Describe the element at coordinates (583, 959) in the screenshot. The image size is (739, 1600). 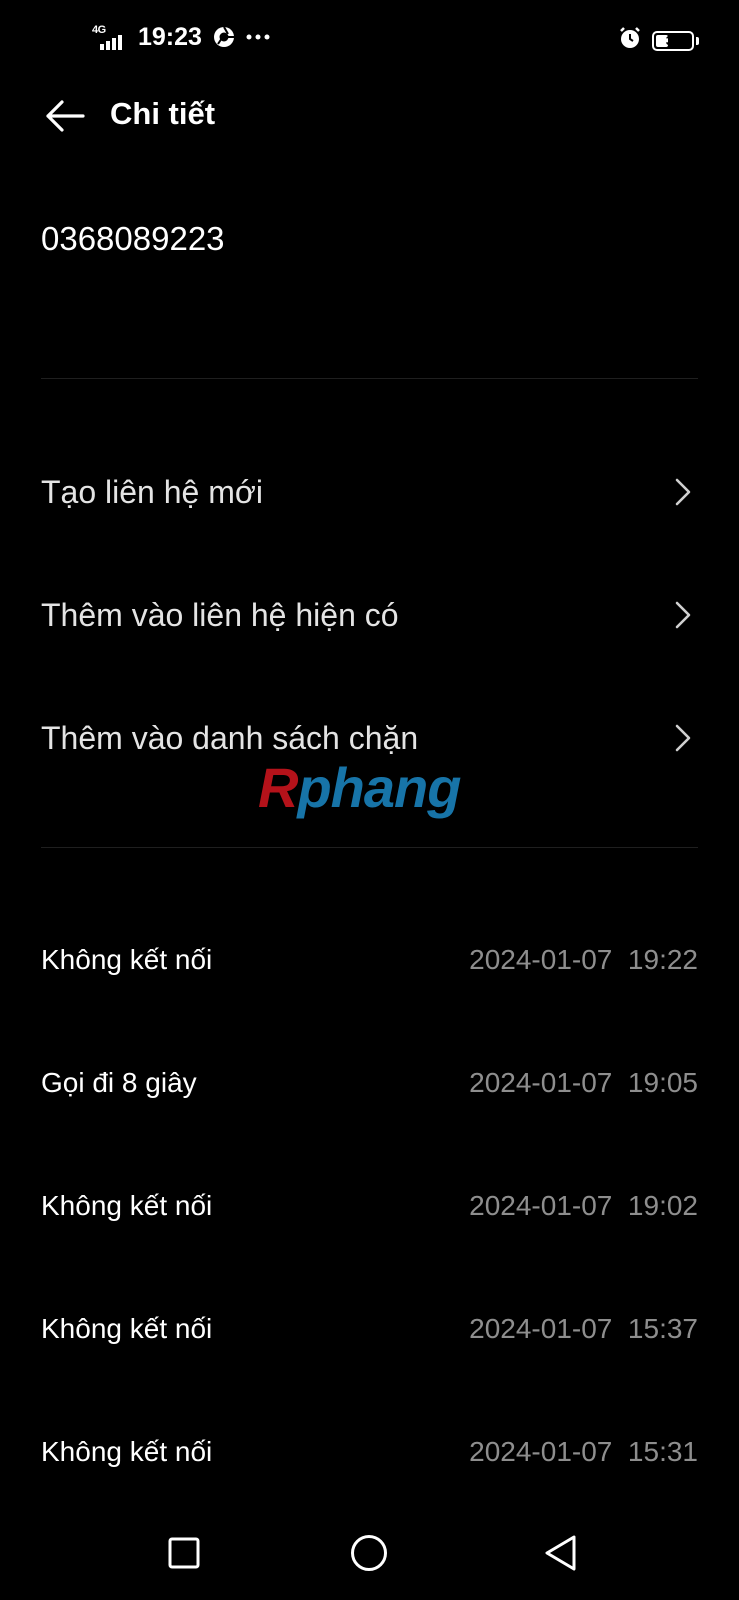
I see `call-timestamp: 2024-01-07 19:22` at that location.